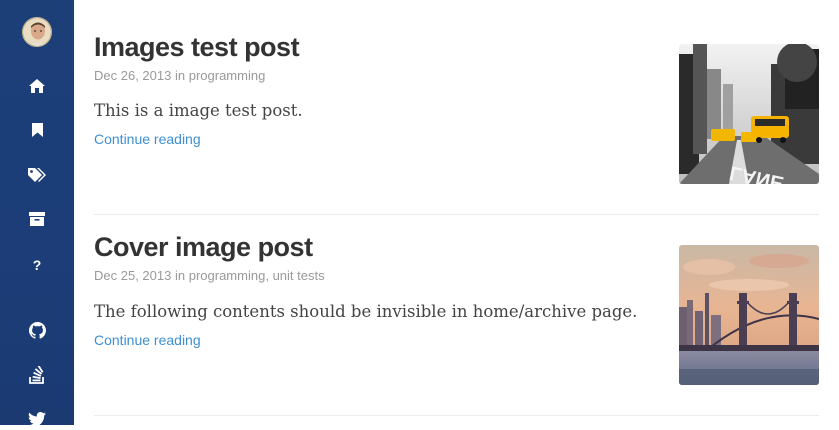 Image resolution: width=839 pixels, height=430 pixels. Describe the element at coordinates (299, 275) in the screenshot. I see `category-link: unit tests` at that location.